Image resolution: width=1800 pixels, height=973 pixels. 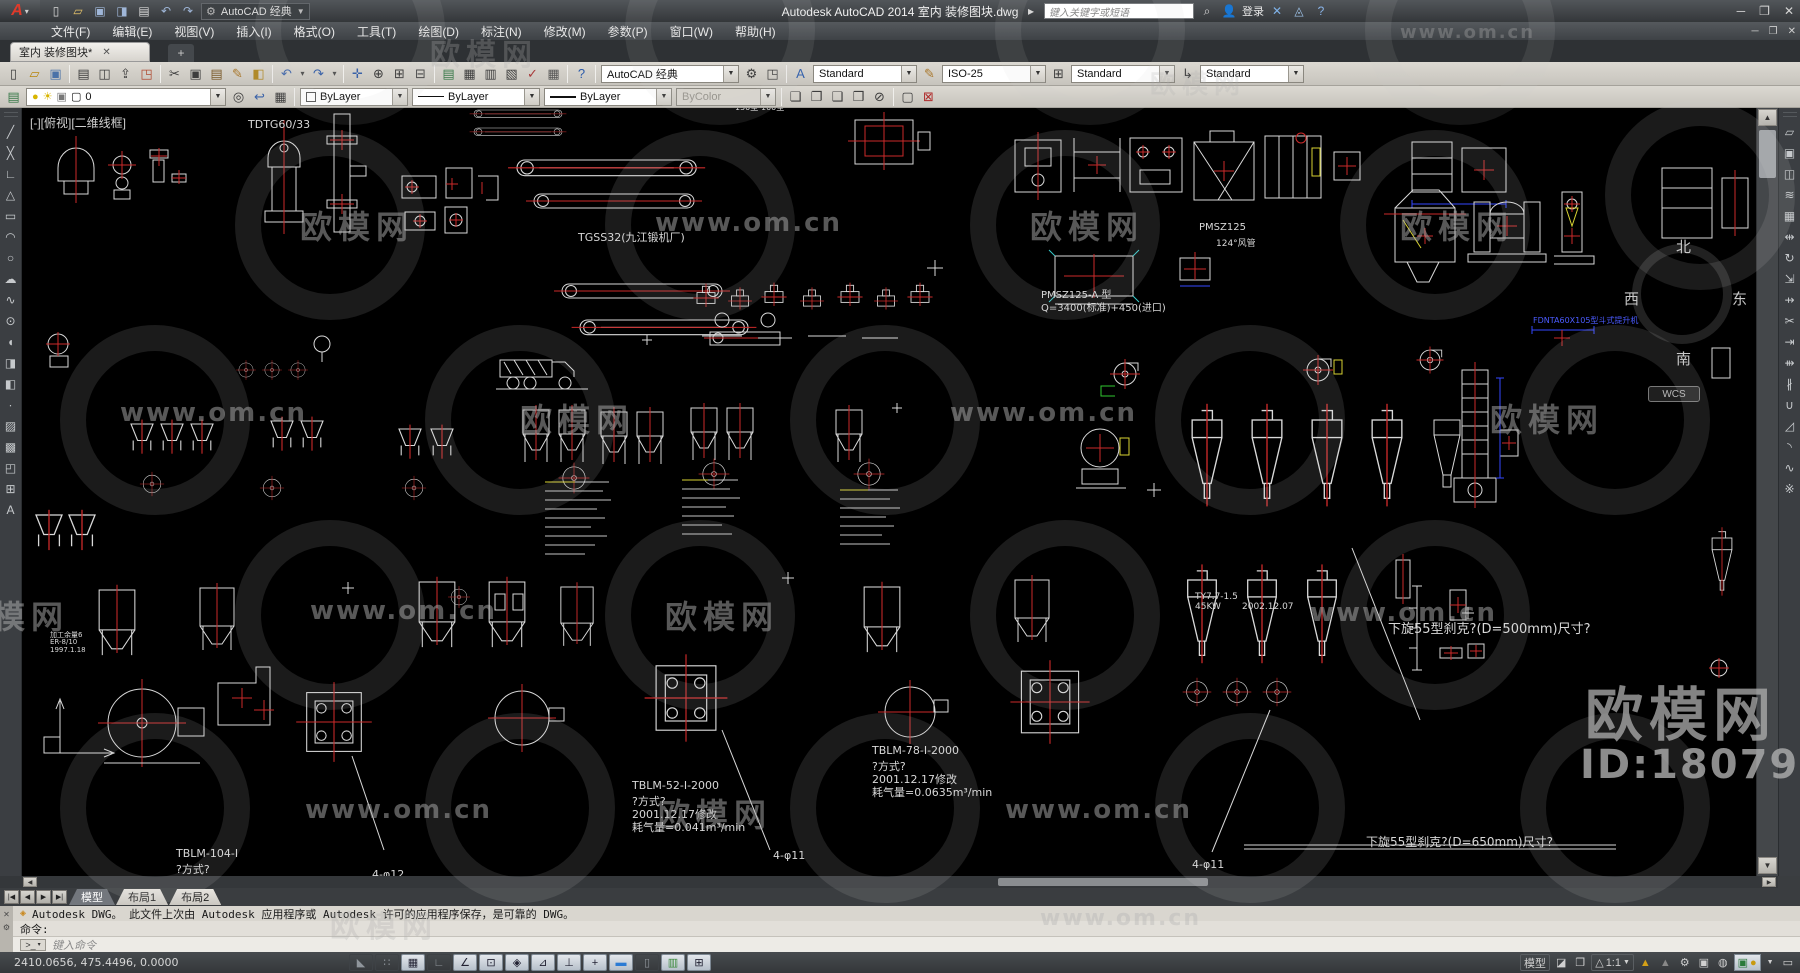 I want to click on send-under-button: ❒, so click(x=858, y=97).